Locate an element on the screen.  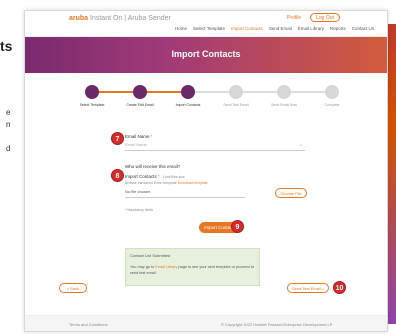
brand-logo: aruba Instant On | Aruba Sender is located at coordinates (120, 18).